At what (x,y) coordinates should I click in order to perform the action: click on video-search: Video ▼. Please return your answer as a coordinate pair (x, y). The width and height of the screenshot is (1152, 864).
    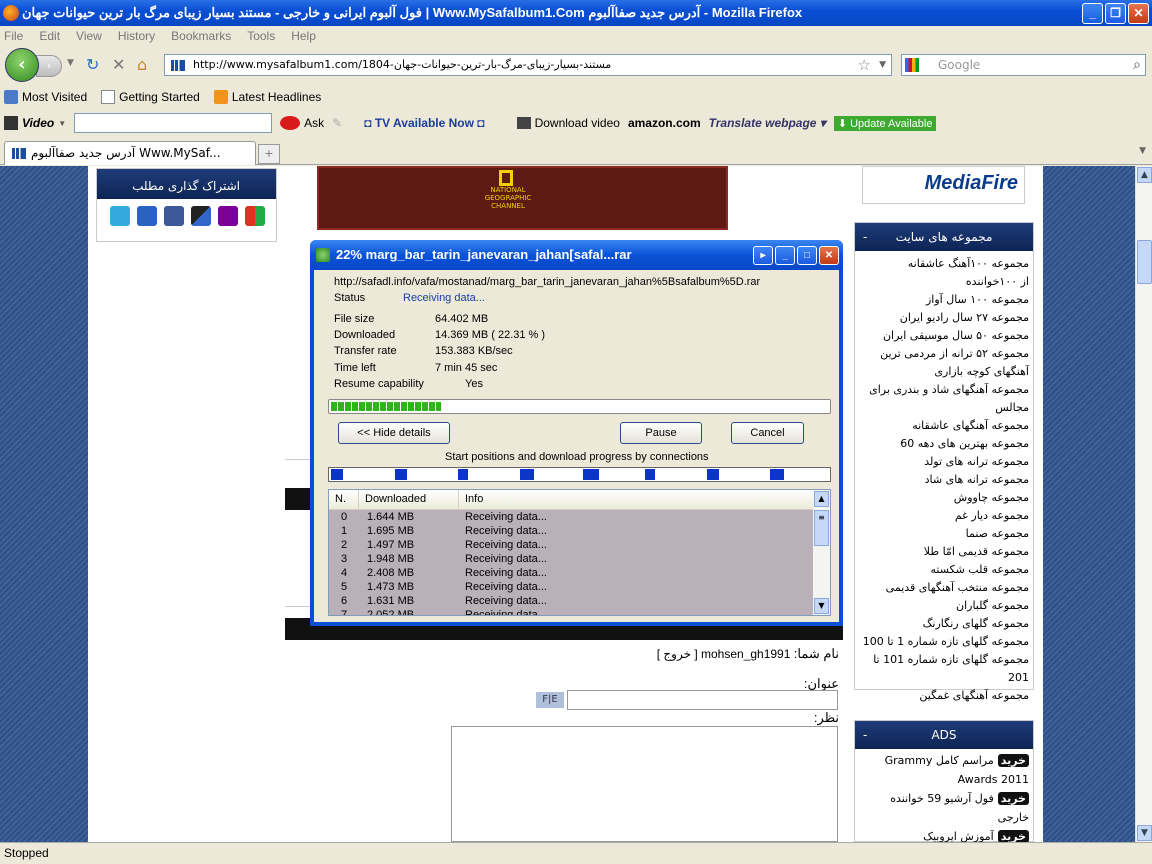
    Looking at the image, I should click on (35, 123).